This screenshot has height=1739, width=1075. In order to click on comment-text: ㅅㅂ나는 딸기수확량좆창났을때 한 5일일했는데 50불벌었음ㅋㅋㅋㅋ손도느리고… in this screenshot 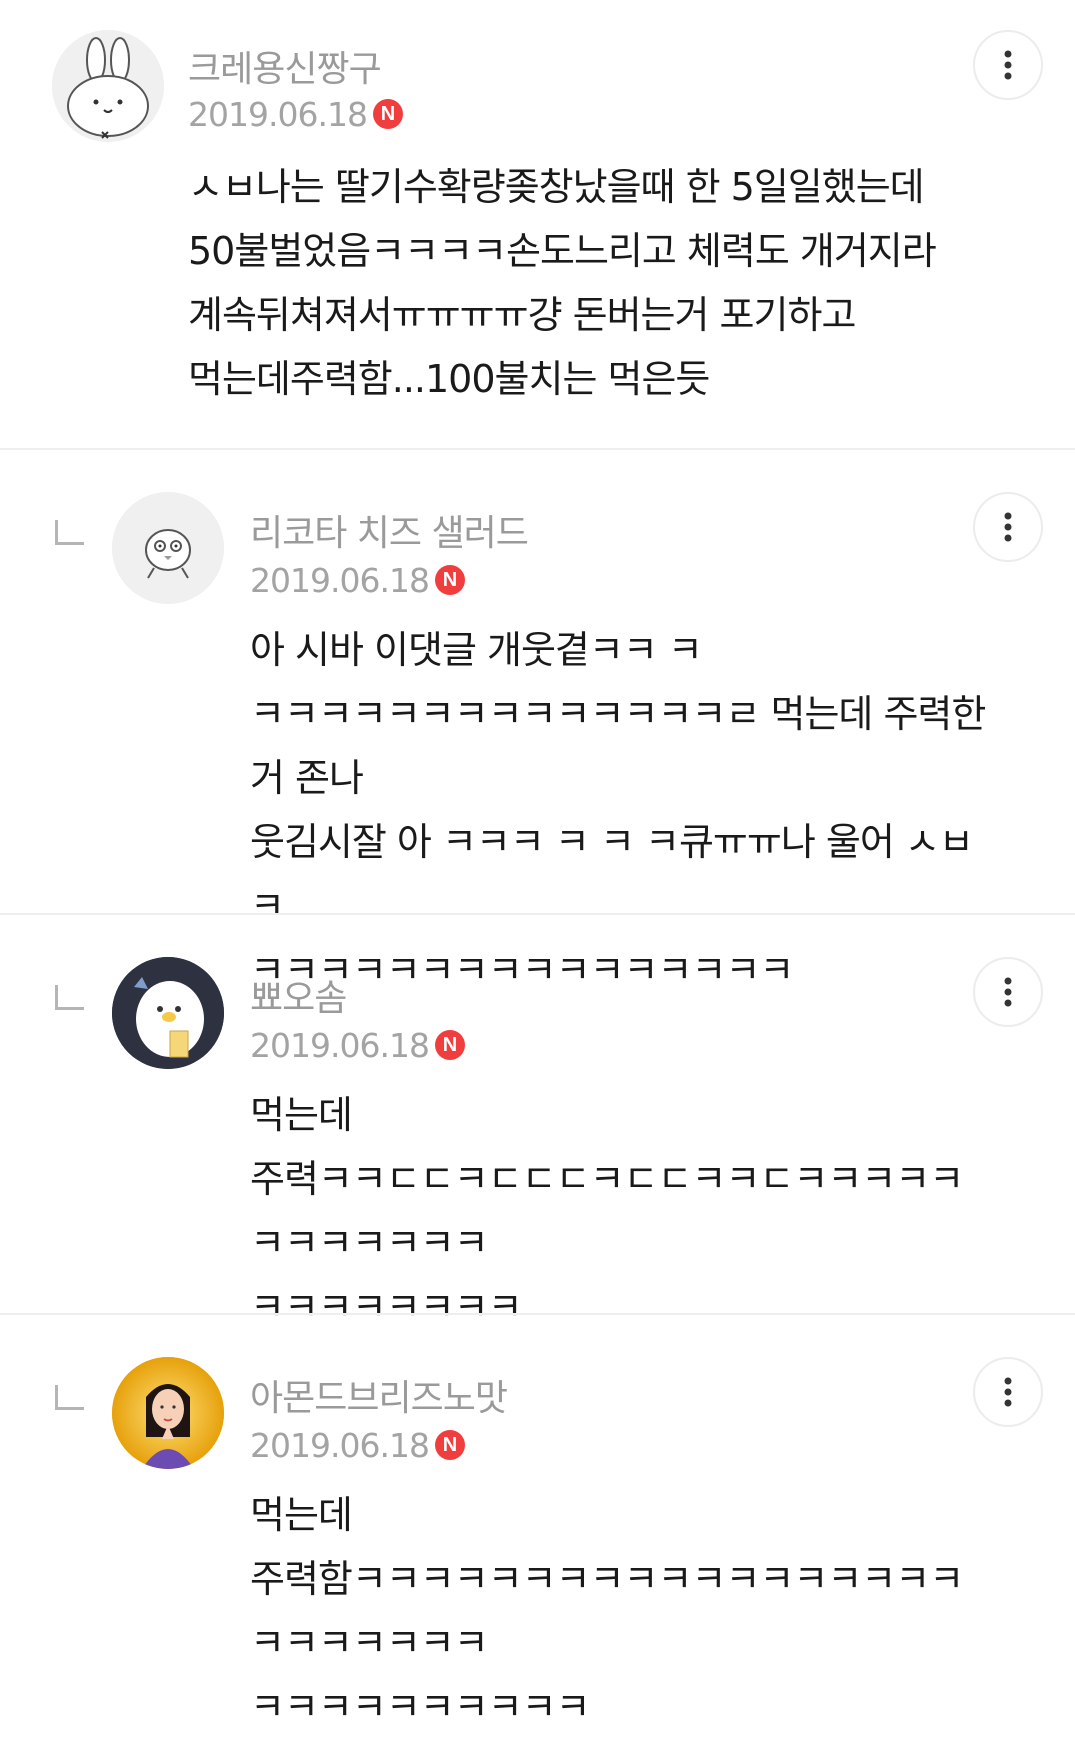, I will do `click(562, 283)`.